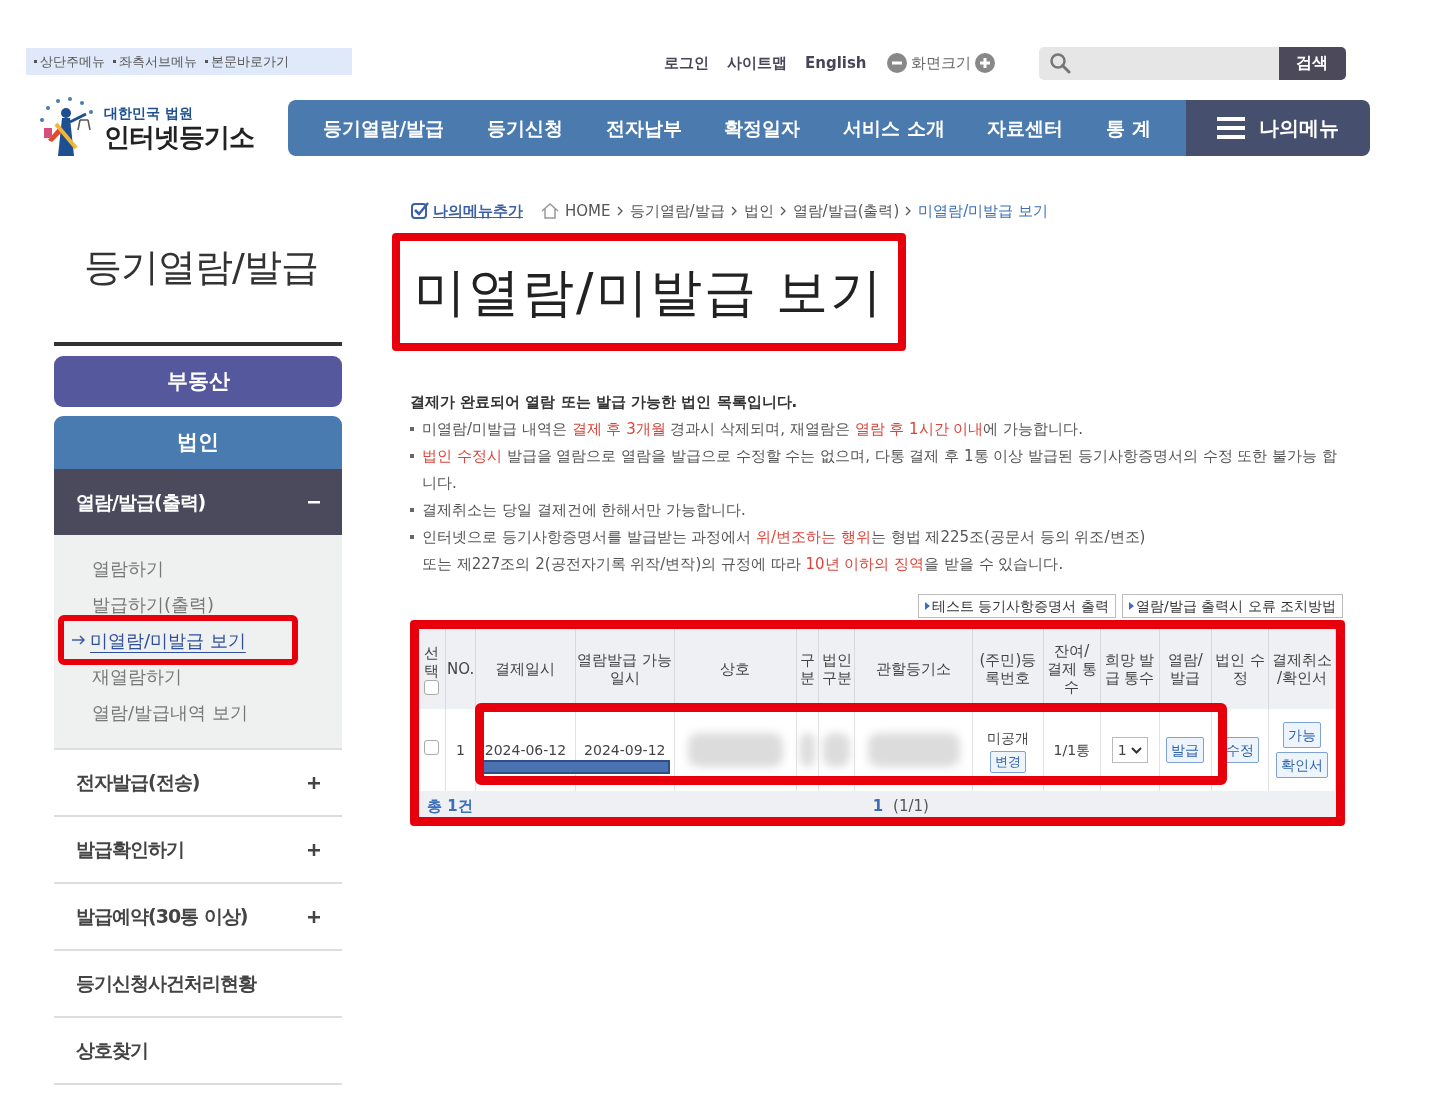 This screenshot has height=1119, width=1433. Describe the element at coordinates (525, 749) in the screenshot. I see `table-cell: 2024-06-12` at that location.